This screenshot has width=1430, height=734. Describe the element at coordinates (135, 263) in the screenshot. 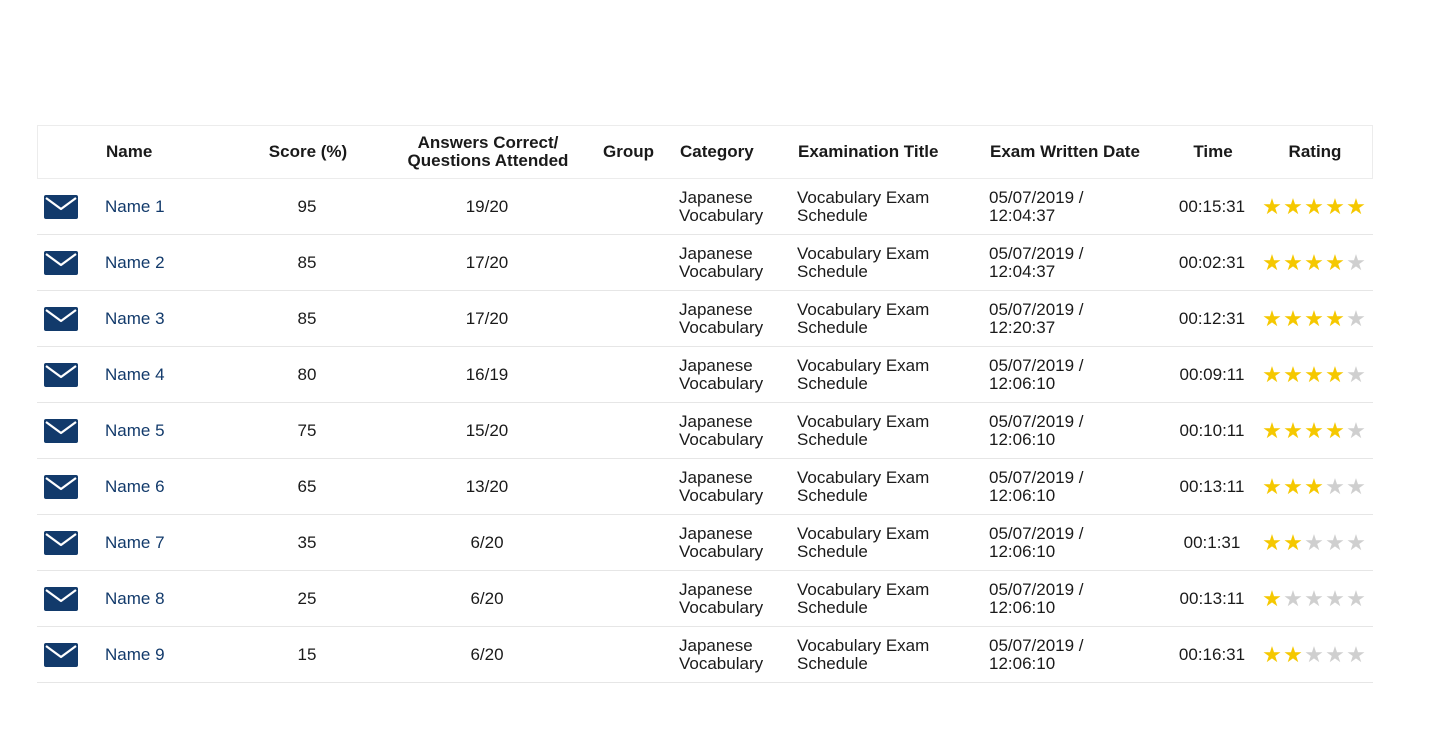

I see `student-name-link: Name 2` at that location.